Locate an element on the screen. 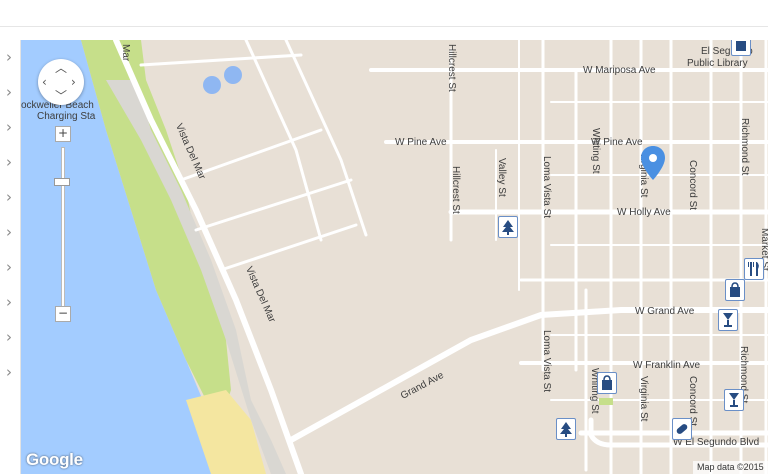 The image size is (768, 474). zoom-out-button: − is located at coordinates (63, 314).